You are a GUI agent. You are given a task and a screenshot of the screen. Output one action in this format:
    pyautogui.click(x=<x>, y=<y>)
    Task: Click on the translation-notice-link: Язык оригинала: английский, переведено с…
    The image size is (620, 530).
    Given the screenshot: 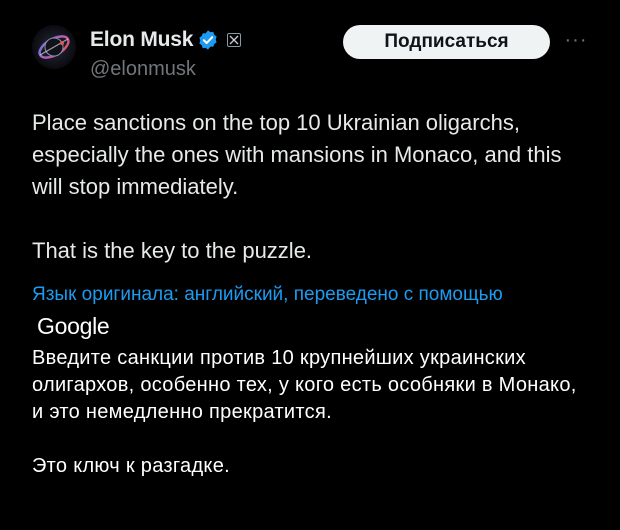 What is the action you would take?
    pyautogui.click(x=312, y=295)
    